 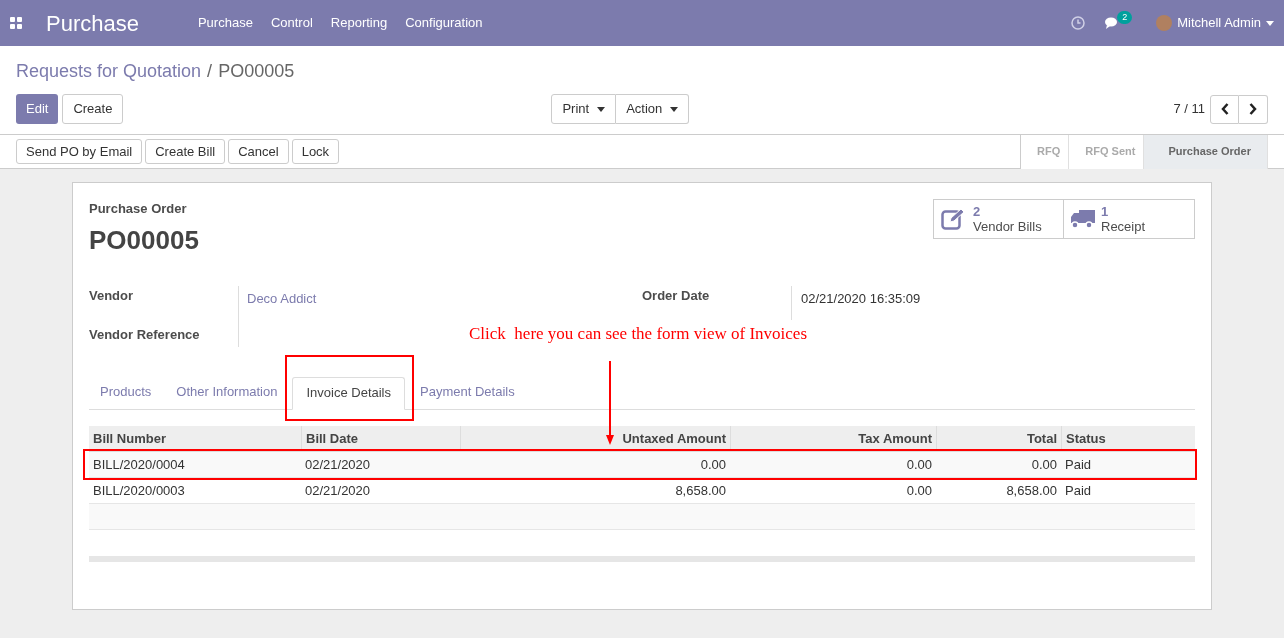 I want to click on breadcrumb-link: Requests for Quotation, so click(x=109, y=71).